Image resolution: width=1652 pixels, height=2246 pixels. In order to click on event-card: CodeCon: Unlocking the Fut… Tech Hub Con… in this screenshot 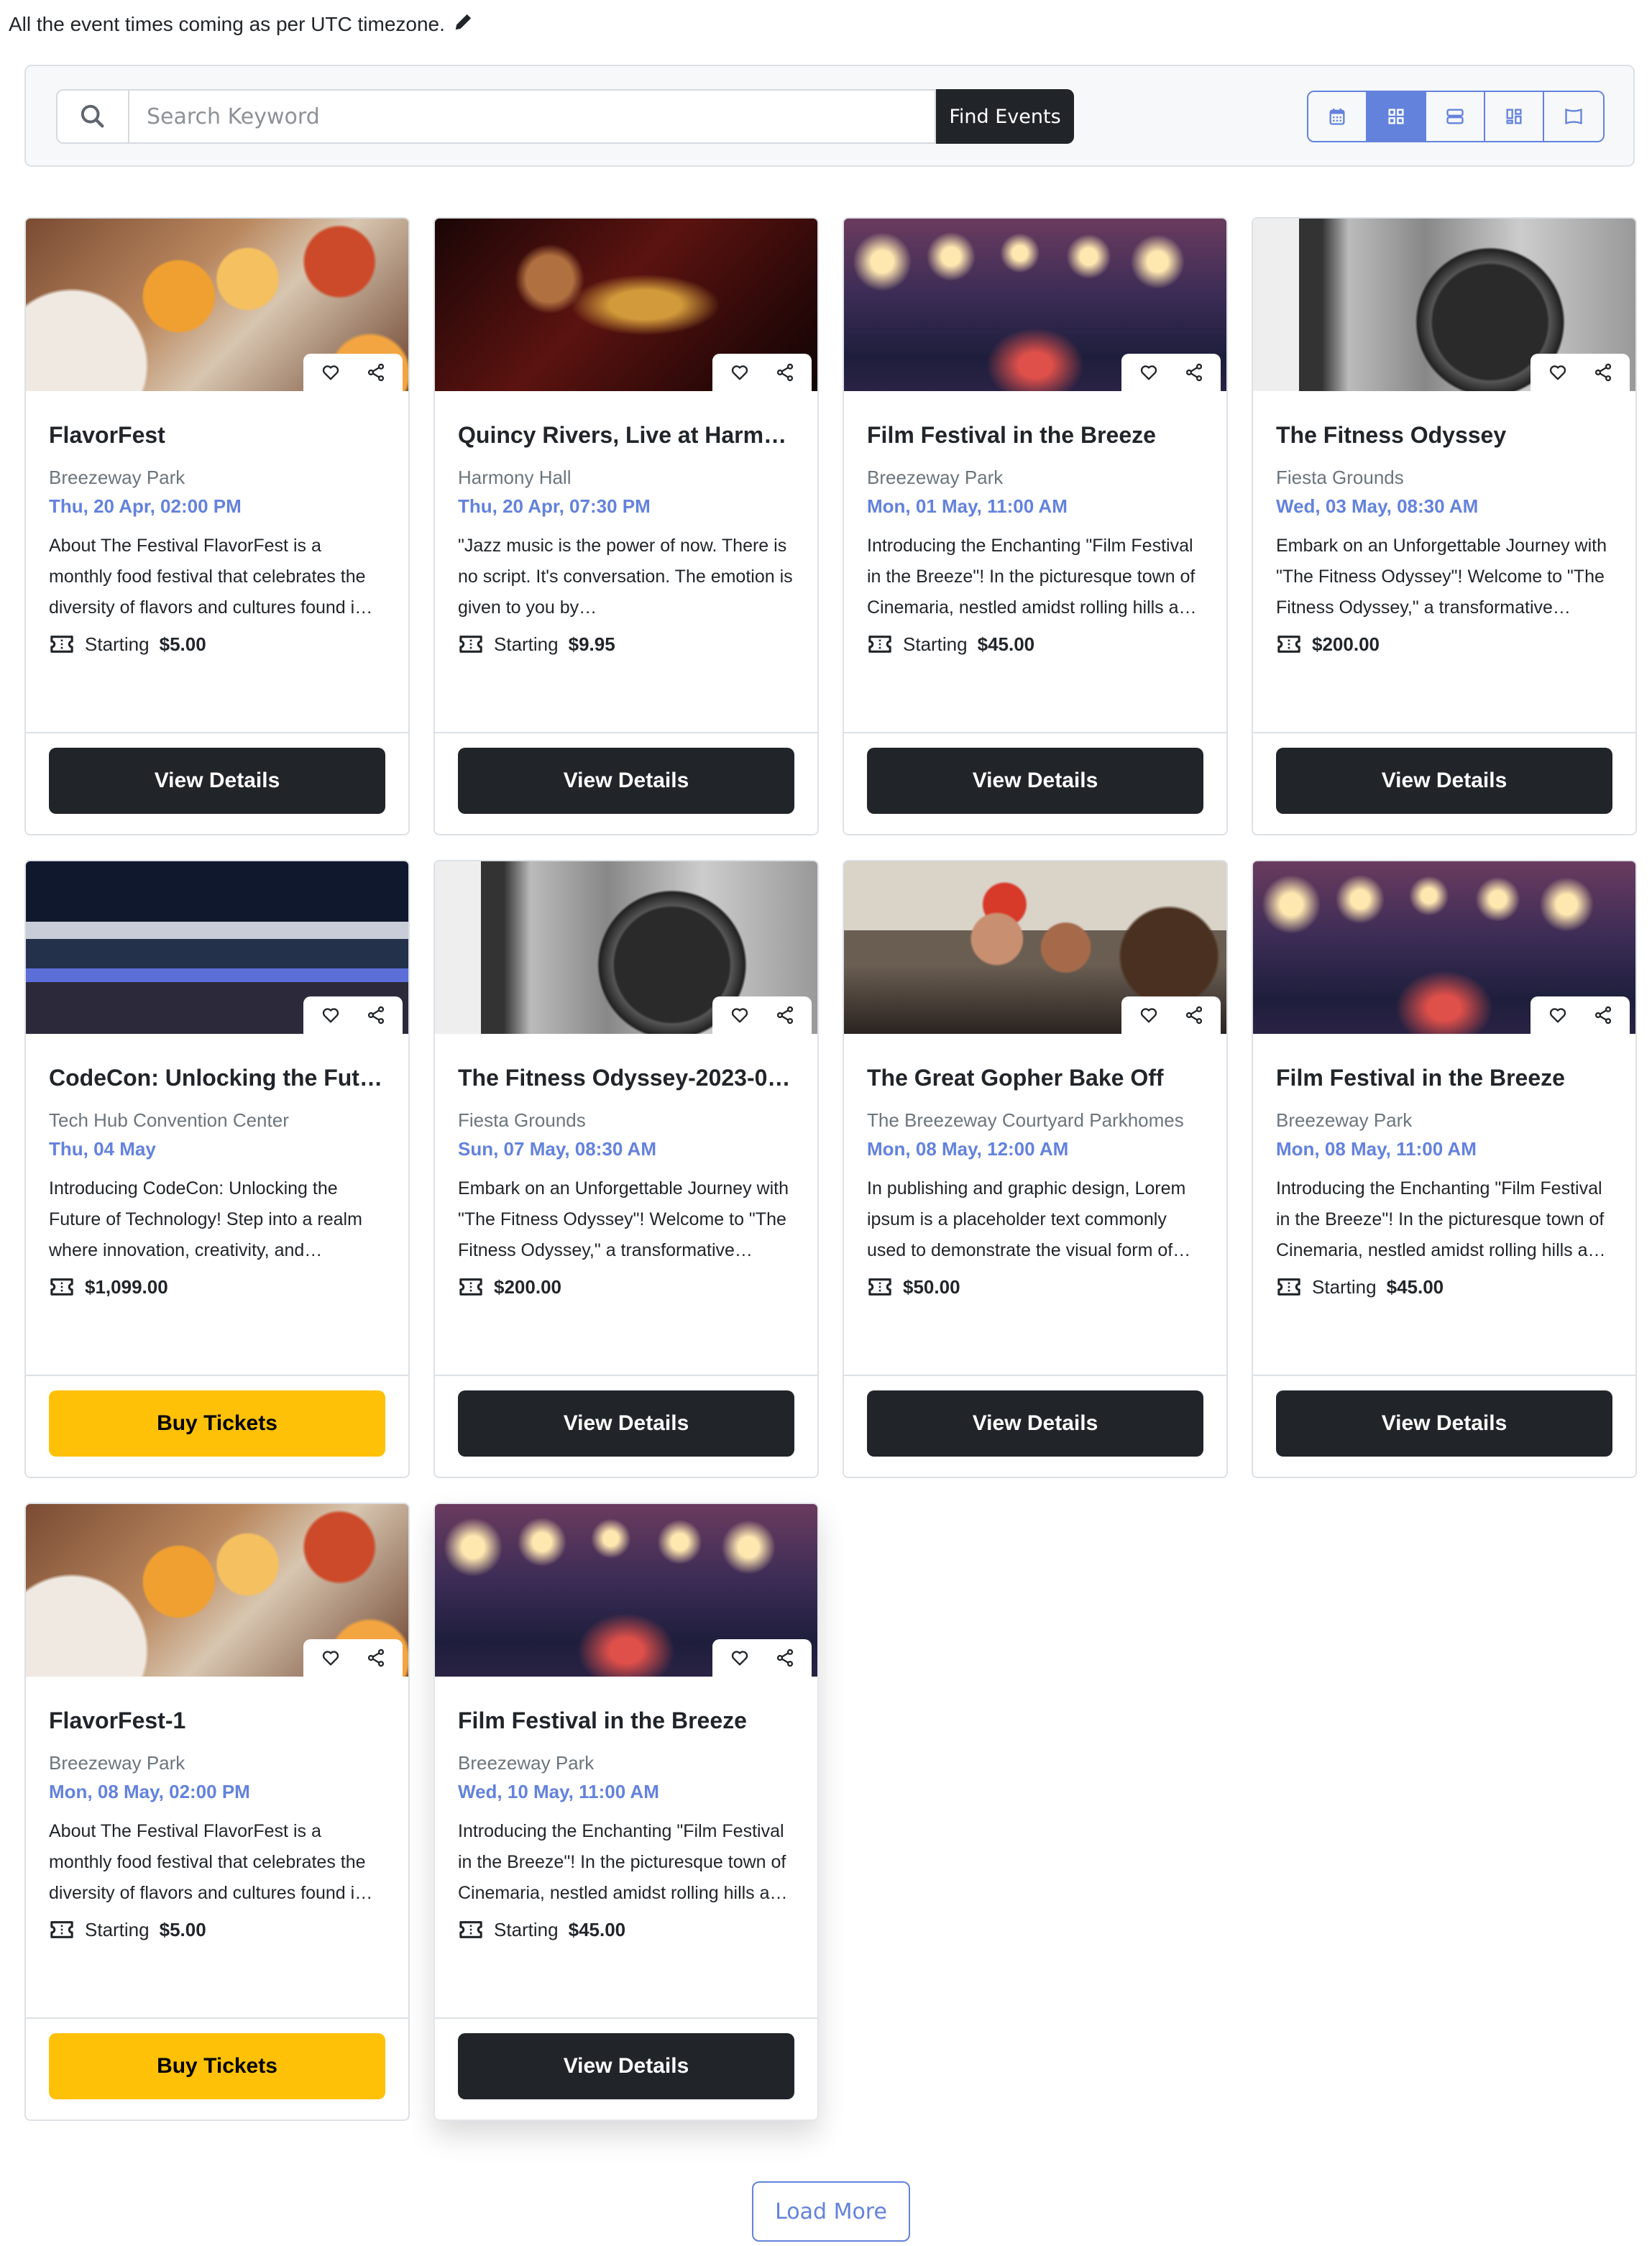, I will do `click(217, 1169)`.